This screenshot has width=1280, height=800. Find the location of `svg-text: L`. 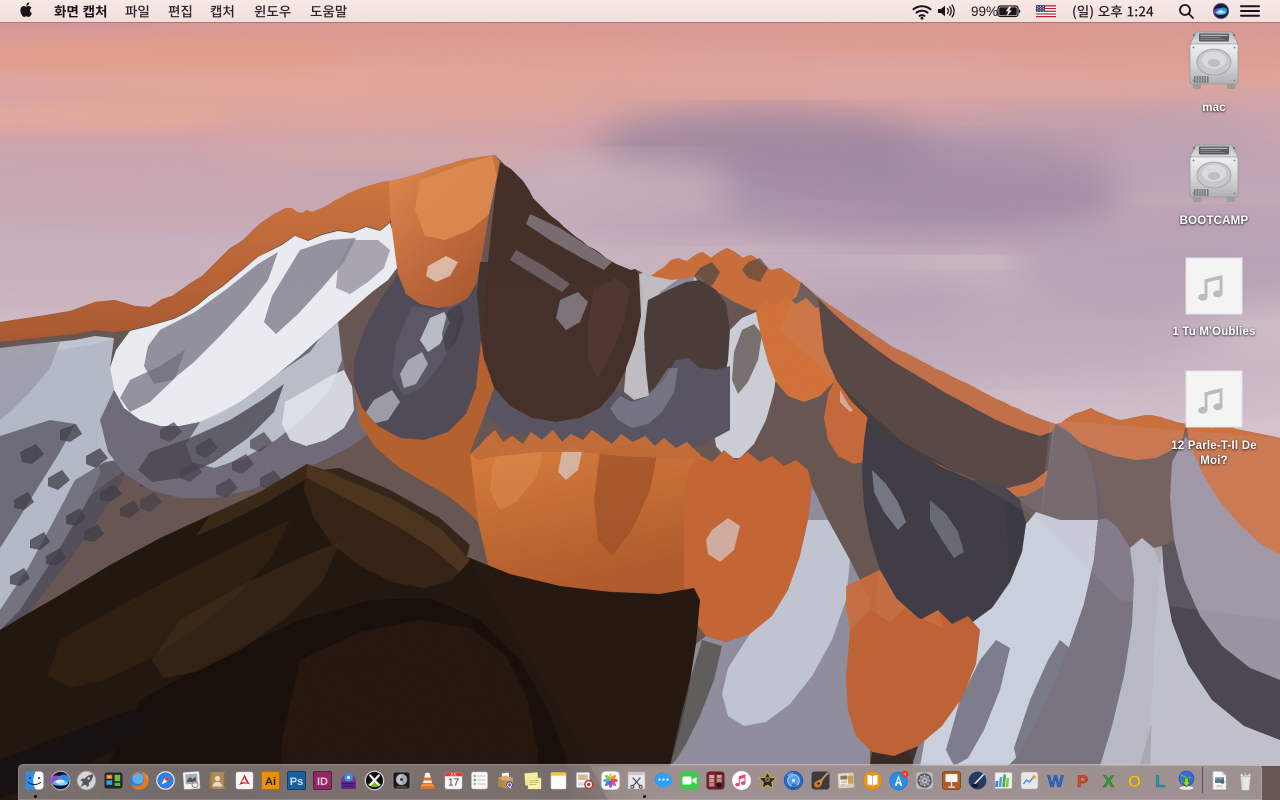

svg-text: L is located at coordinates (1160, 781).